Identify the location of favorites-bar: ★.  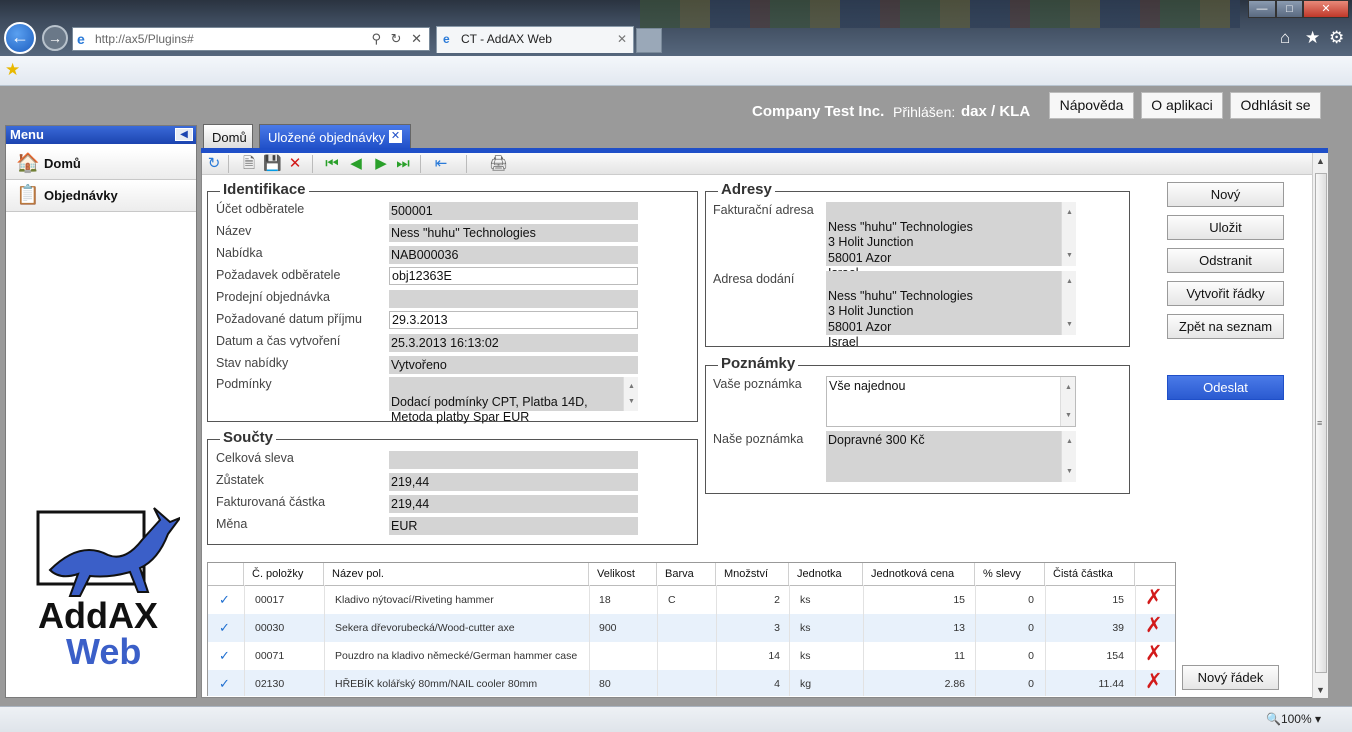
(676, 71).